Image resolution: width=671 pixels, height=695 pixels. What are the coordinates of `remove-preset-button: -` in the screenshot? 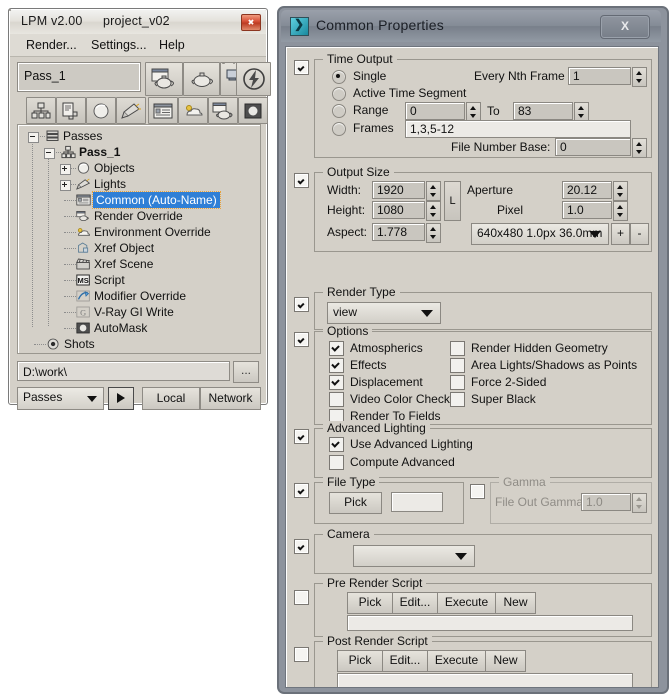 It's located at (639, 234).